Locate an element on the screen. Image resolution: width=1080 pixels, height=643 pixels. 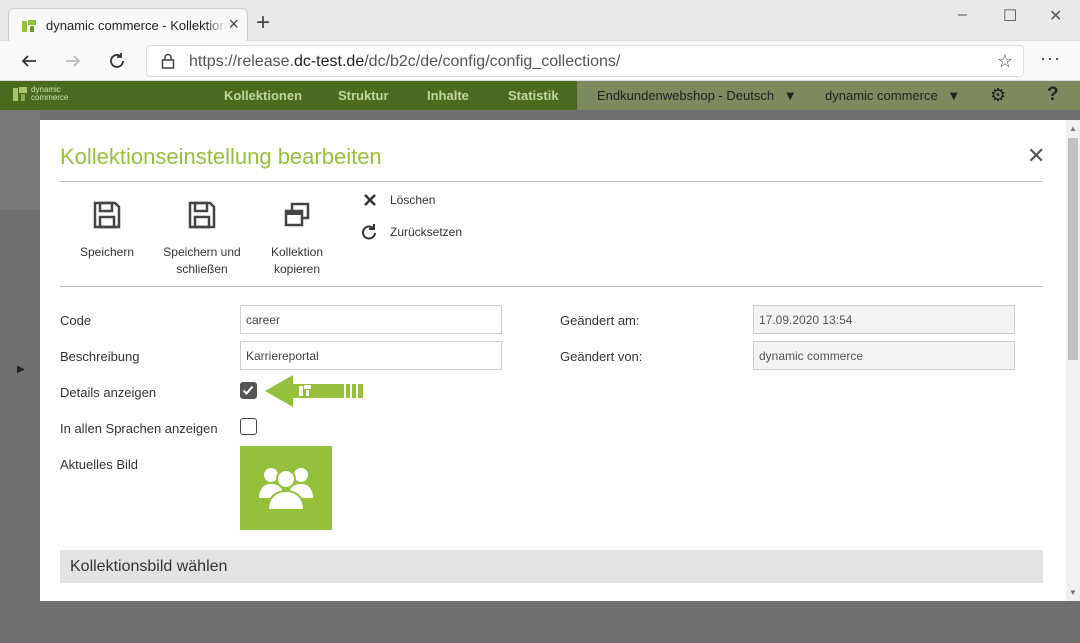
changed-by-label: Geändert von: is located at coordinates (601, 356).